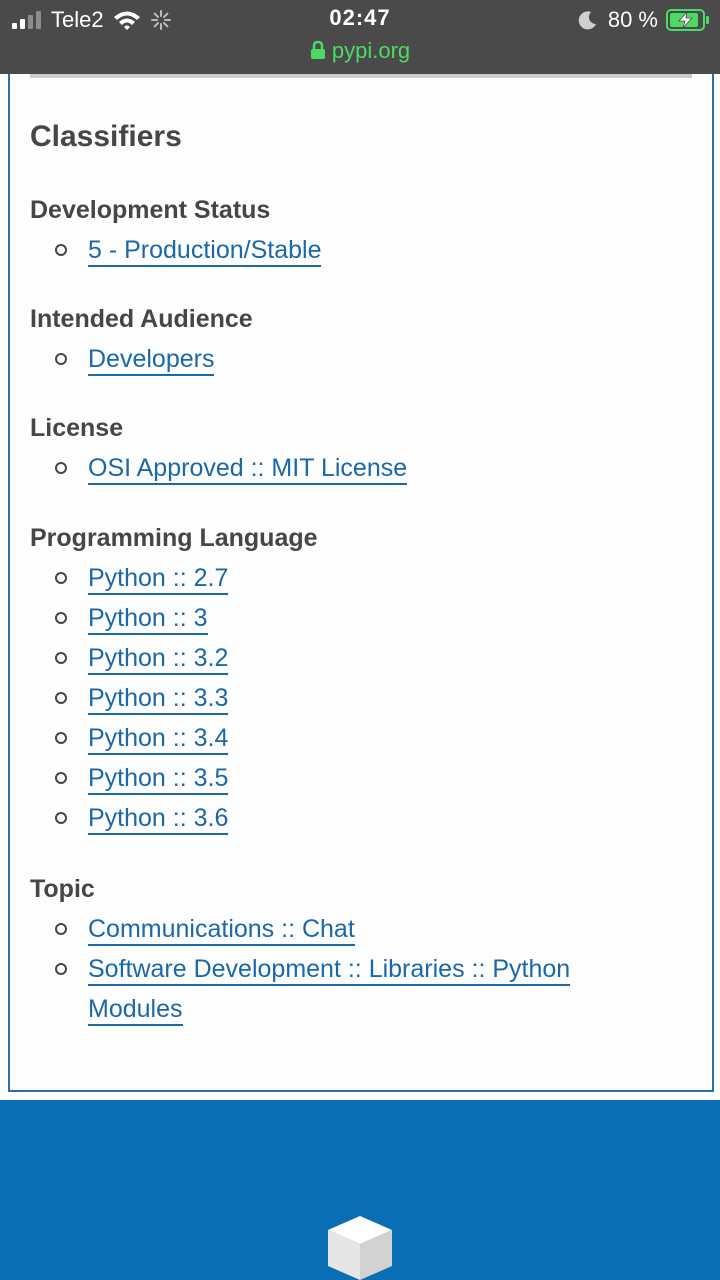  What do you see at coordinates (371, 50) in the screenshot?
I see `url-text: pypi.org` at bounding box center [371, 50].